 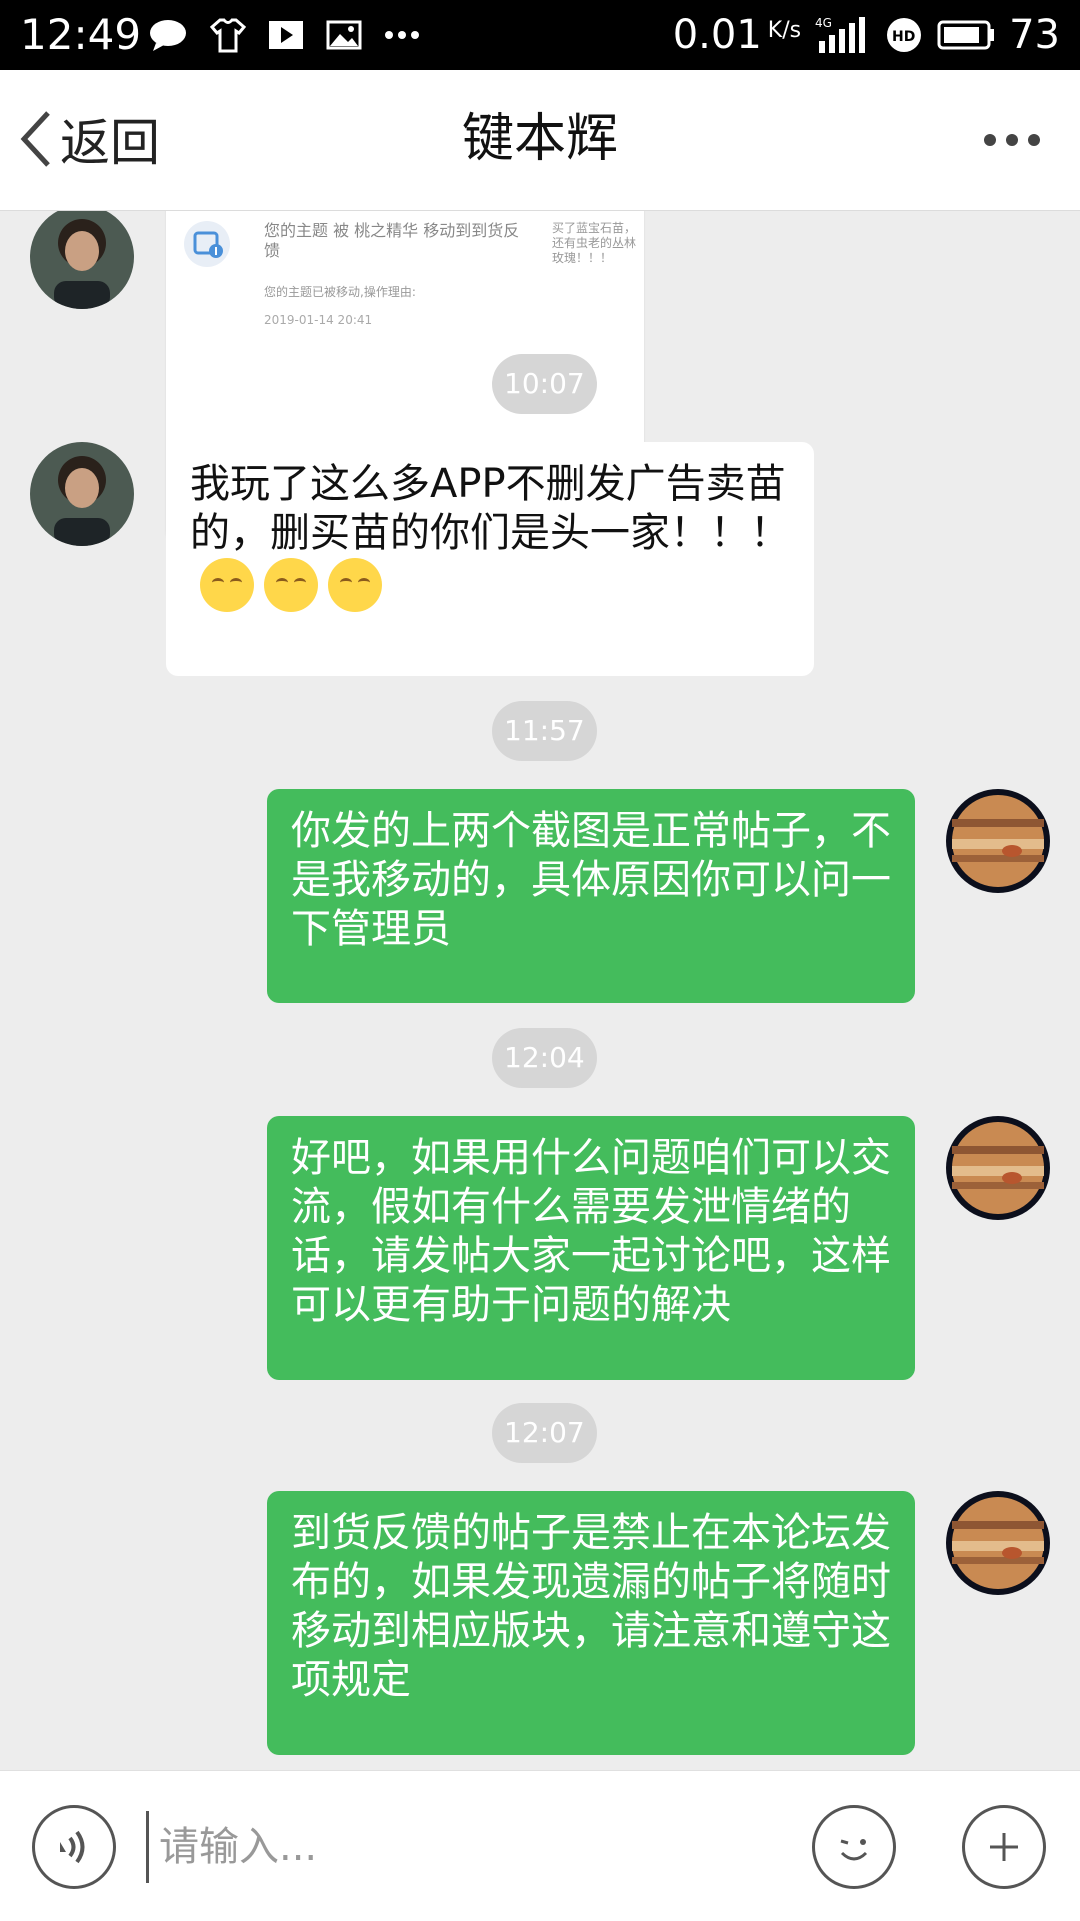 I want to click on play-icon, so click(x=286, y=35).